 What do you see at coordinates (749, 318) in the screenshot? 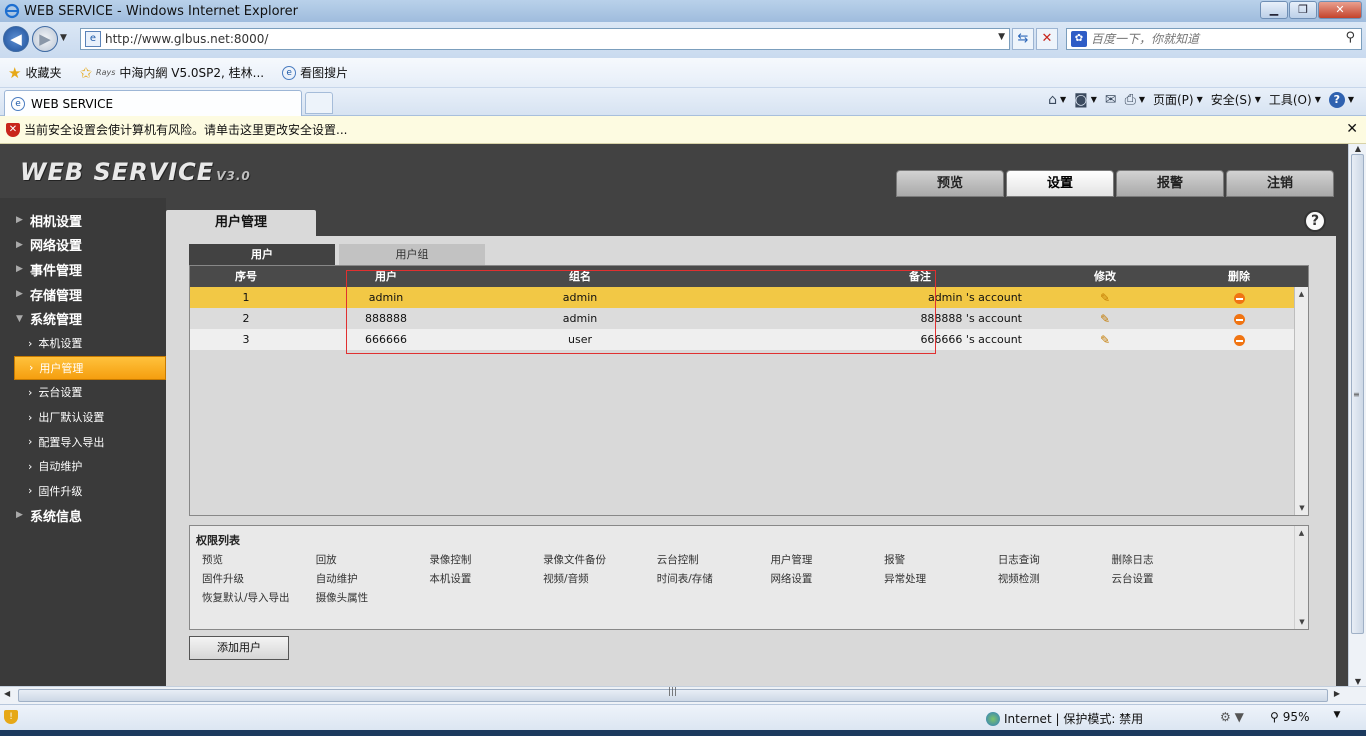
I see `table-row: 2 888888 admin 888888 's account ✎` at bounding box center [749, 318].